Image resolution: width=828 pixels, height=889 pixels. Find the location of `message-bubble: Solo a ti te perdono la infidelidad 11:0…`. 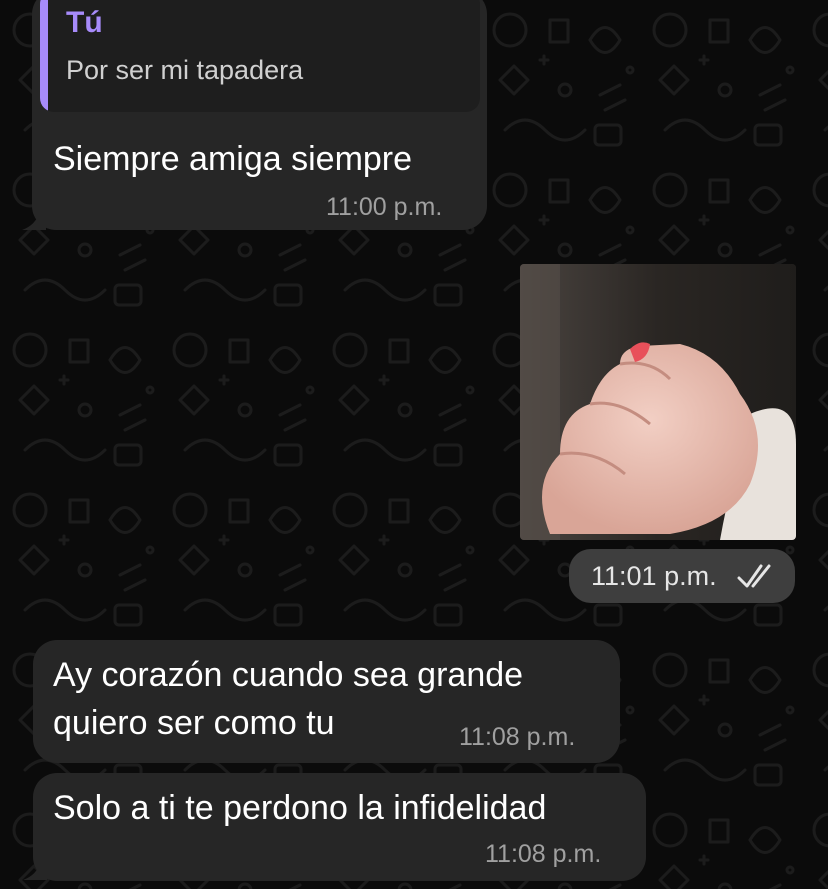

message-bubble: Solo a ti te perdono la infidelidad 11:0… is located at coordinates (339, 827).